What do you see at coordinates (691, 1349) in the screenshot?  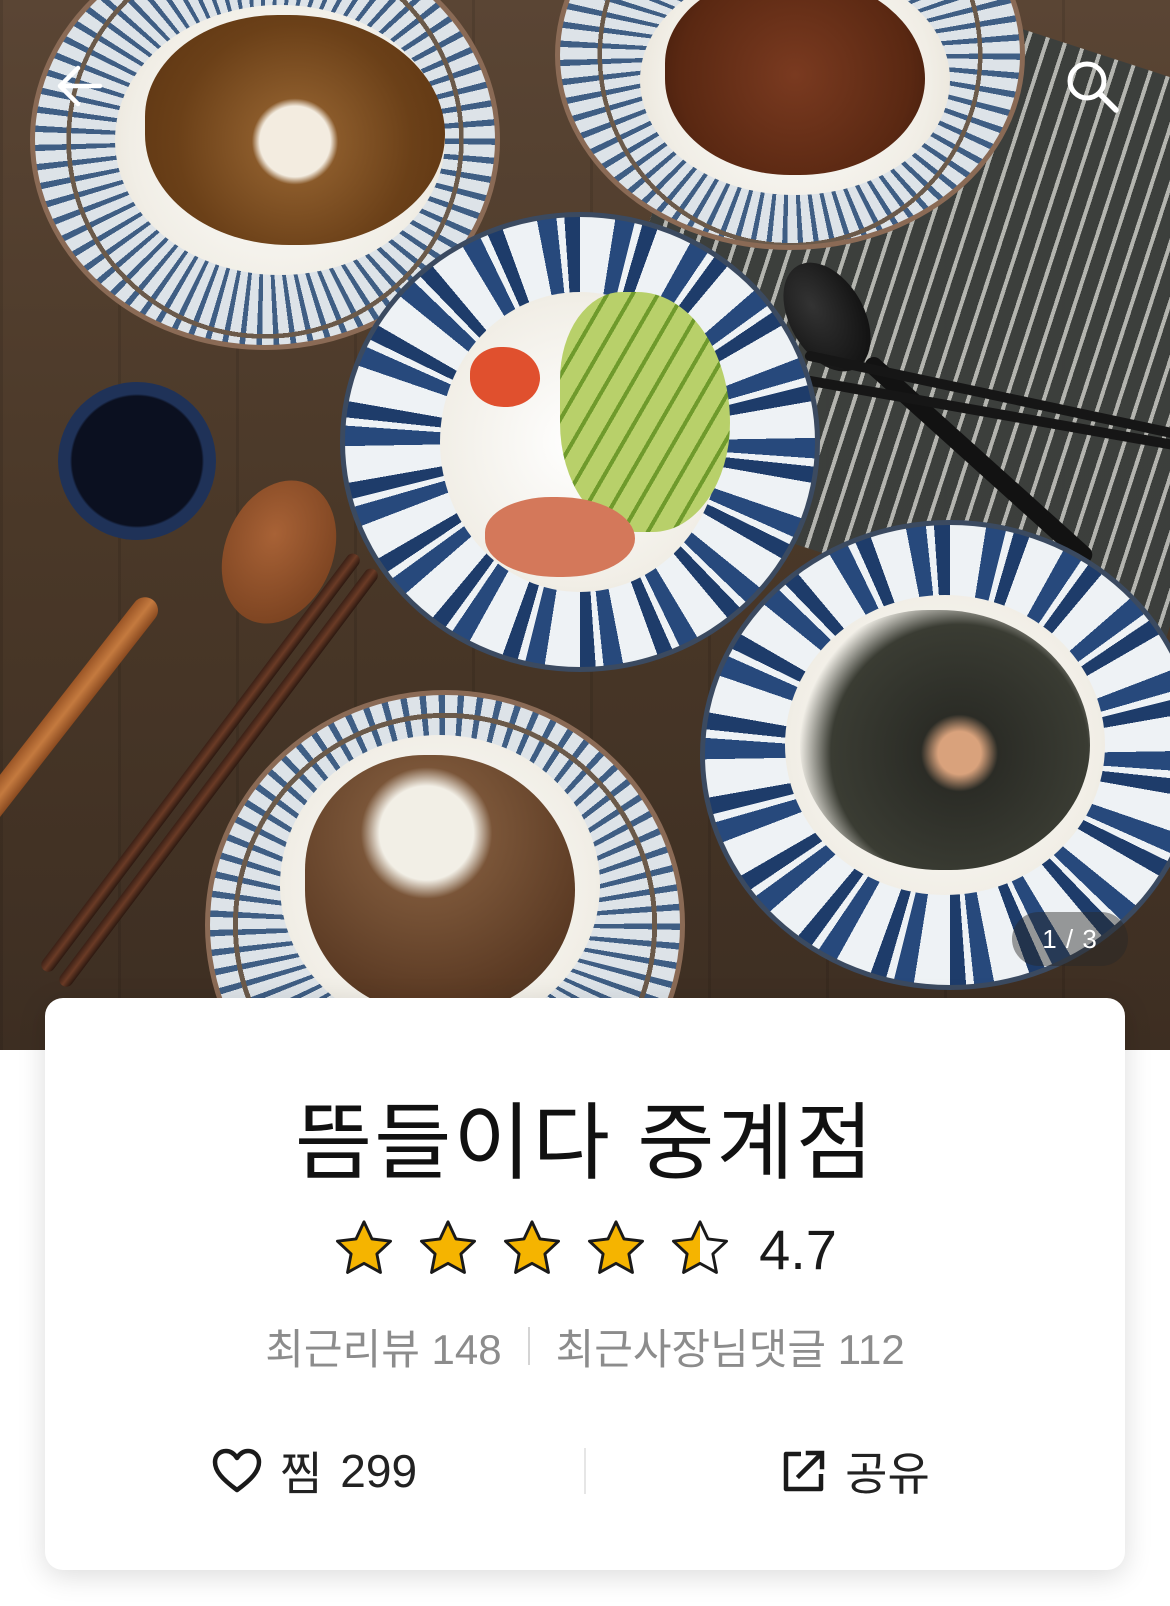 I see `owner-replies-label: 최근사장님댓글` at bounding box center [691, 1349].